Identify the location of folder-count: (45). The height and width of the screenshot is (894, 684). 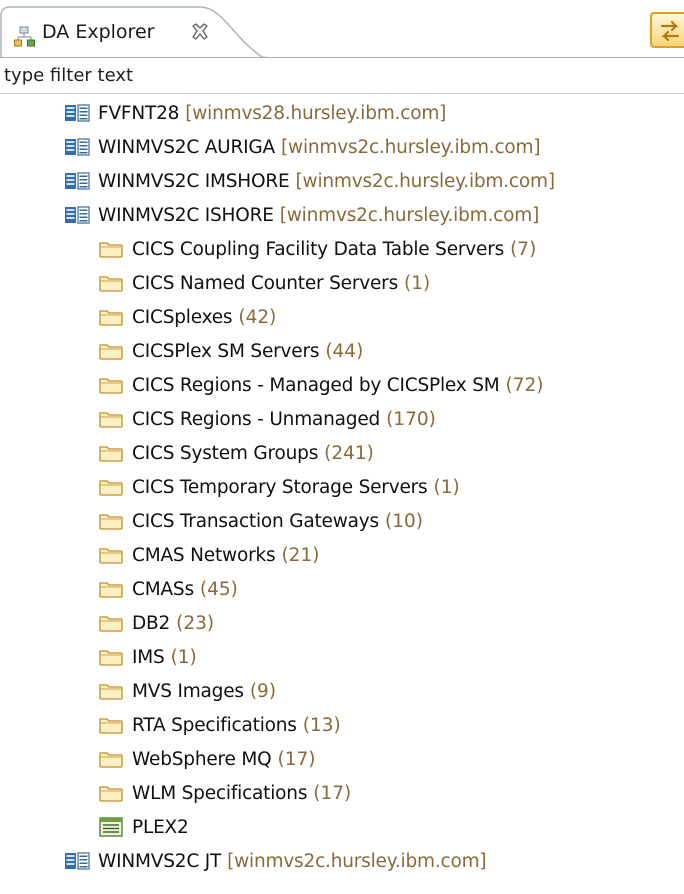
(218, 589).